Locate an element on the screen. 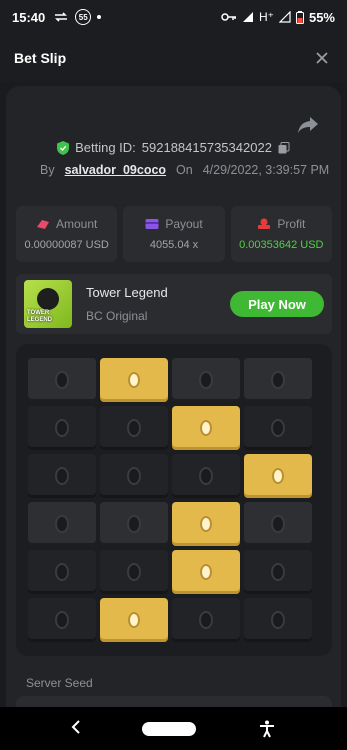  close-button is located at coordinates (322, 58).